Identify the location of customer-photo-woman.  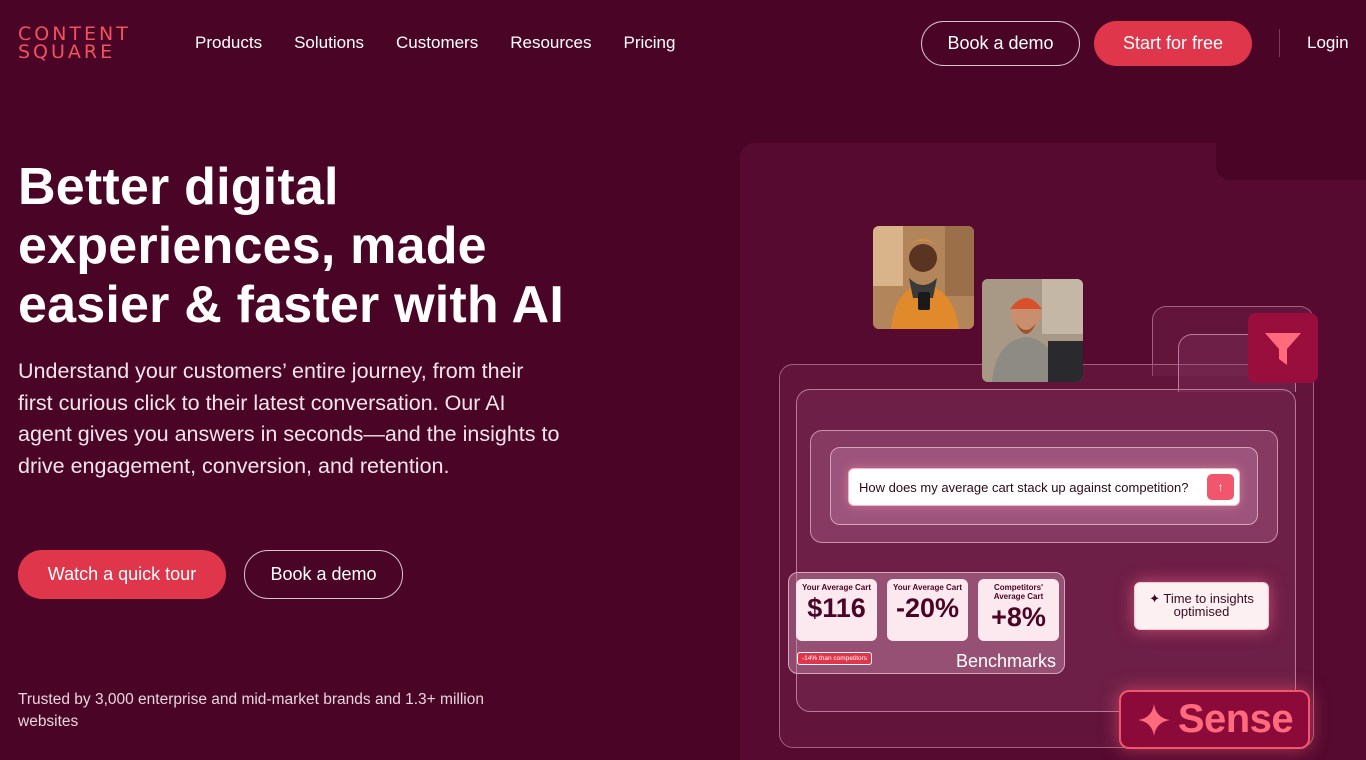
(923, 277).